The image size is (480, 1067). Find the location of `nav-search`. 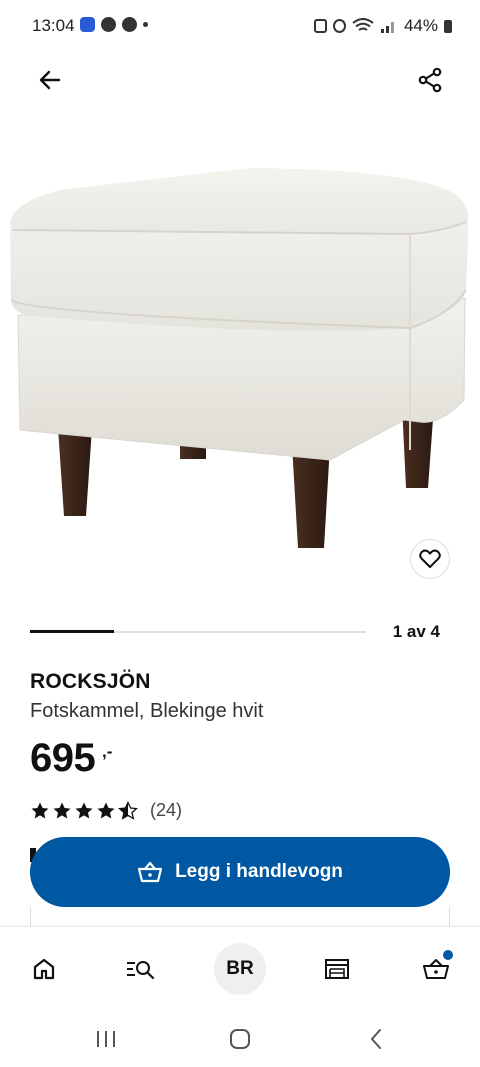

nav-search is located at coordinates (140, 969).